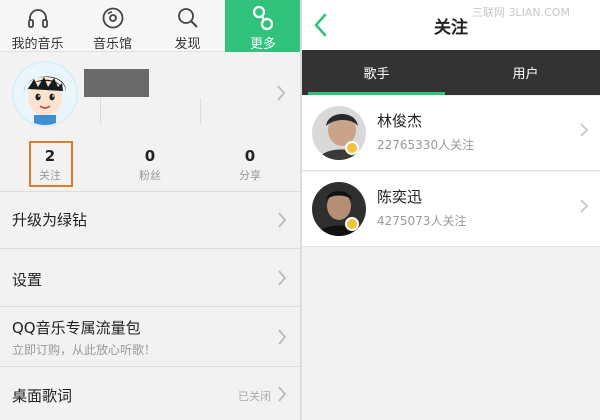 This screenshot has height=420, width=600. I want to click on nav-label: 音乐馆, so click(112, 44).